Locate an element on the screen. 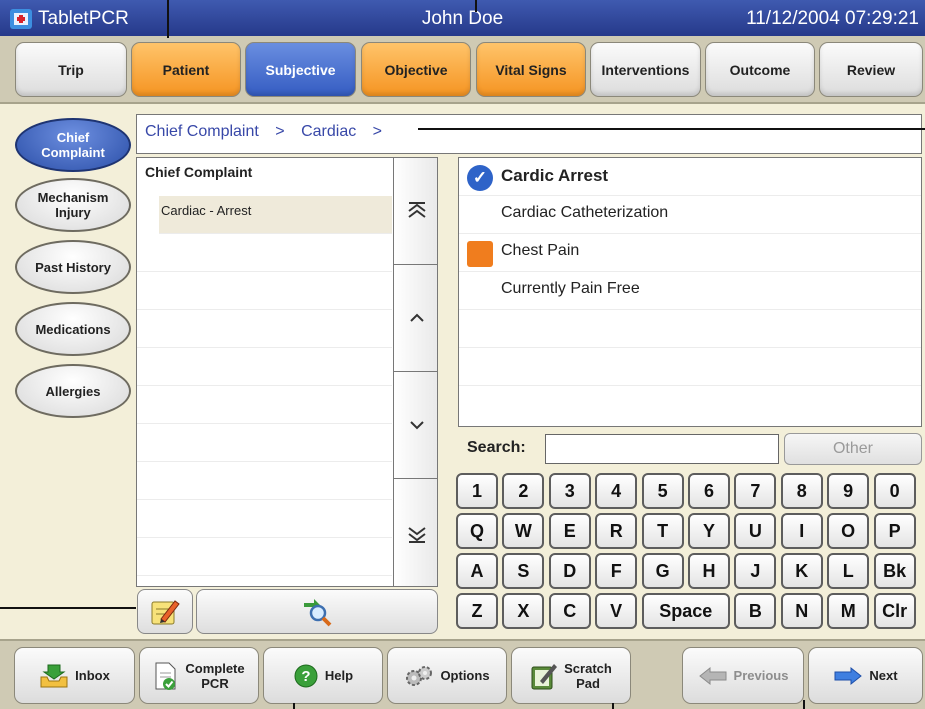 The width and height of the screenshot is (925, 709). key-y: Y is located at coordinates (709, 531).